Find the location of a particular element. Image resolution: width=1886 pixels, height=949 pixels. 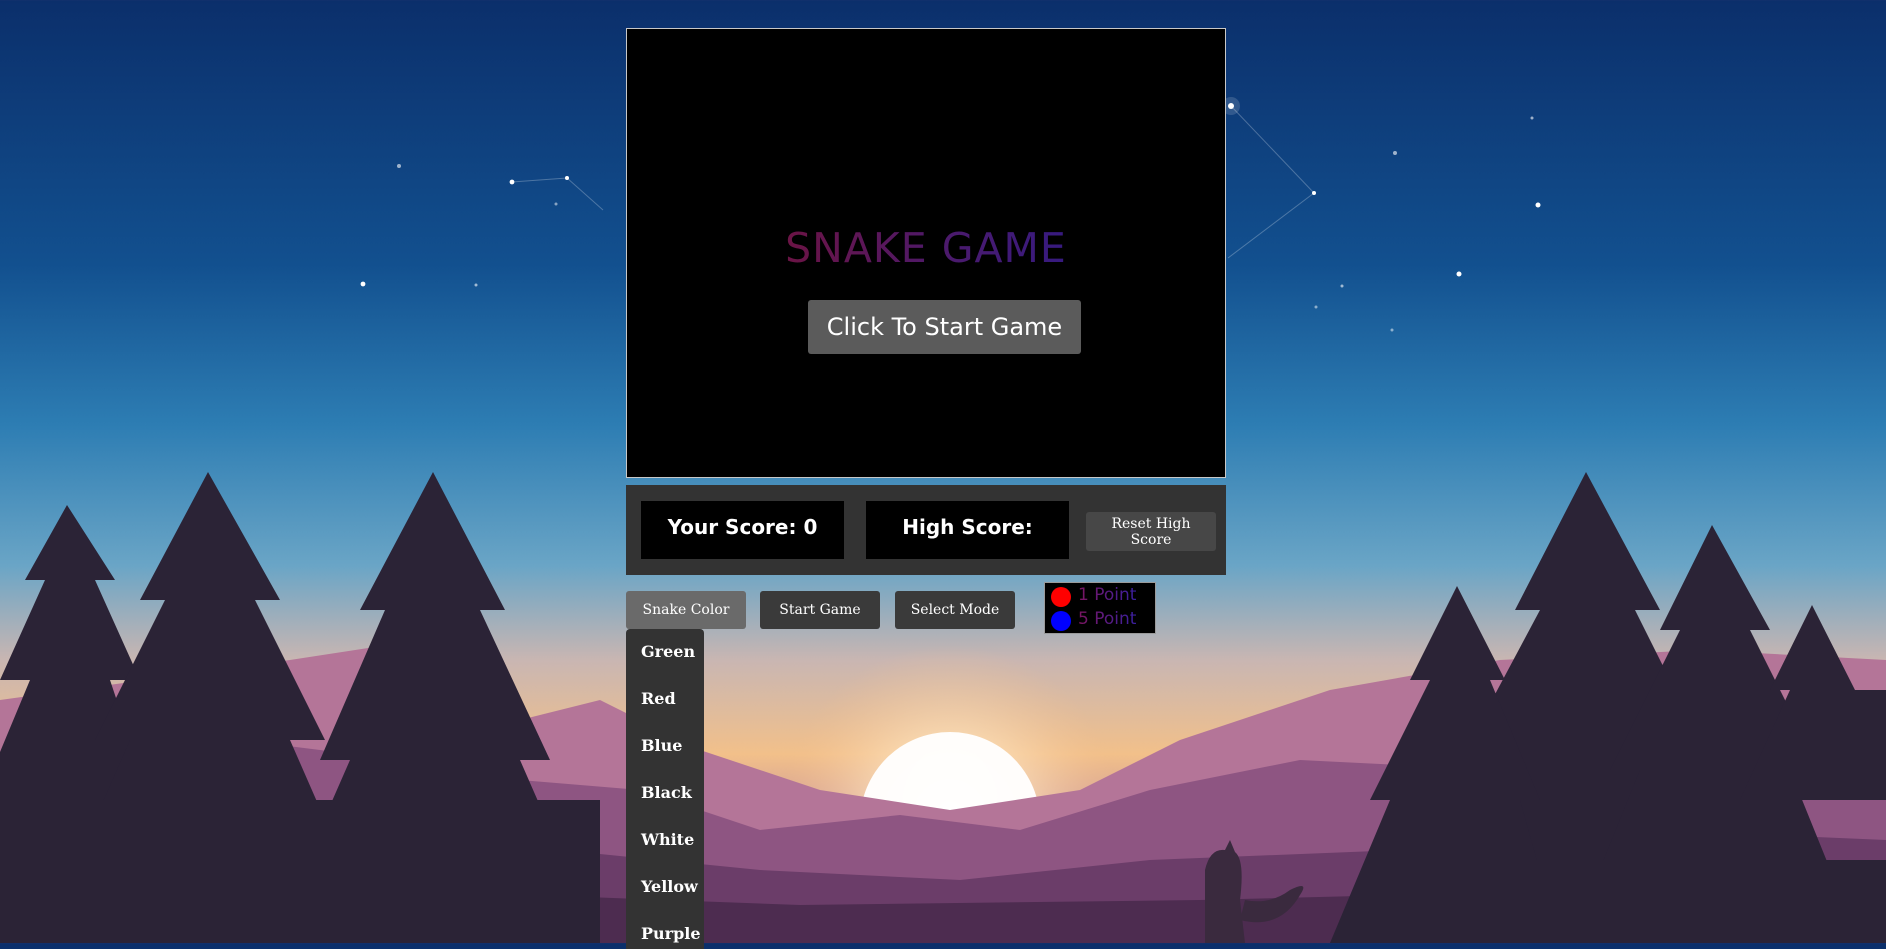

legend-label: 5 Point is located at coordinates (1107, 619).